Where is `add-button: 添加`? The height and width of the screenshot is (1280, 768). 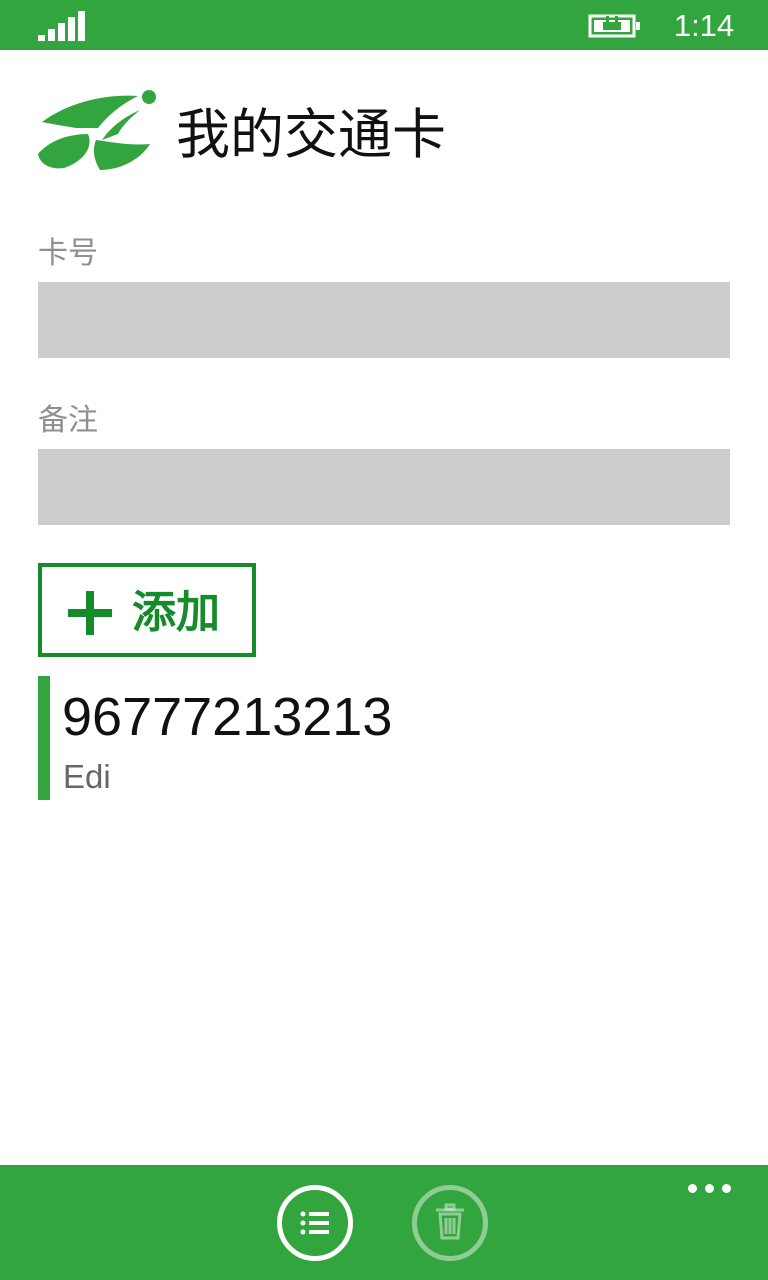 add-button: 添加 is located at coordinates (147, 610).